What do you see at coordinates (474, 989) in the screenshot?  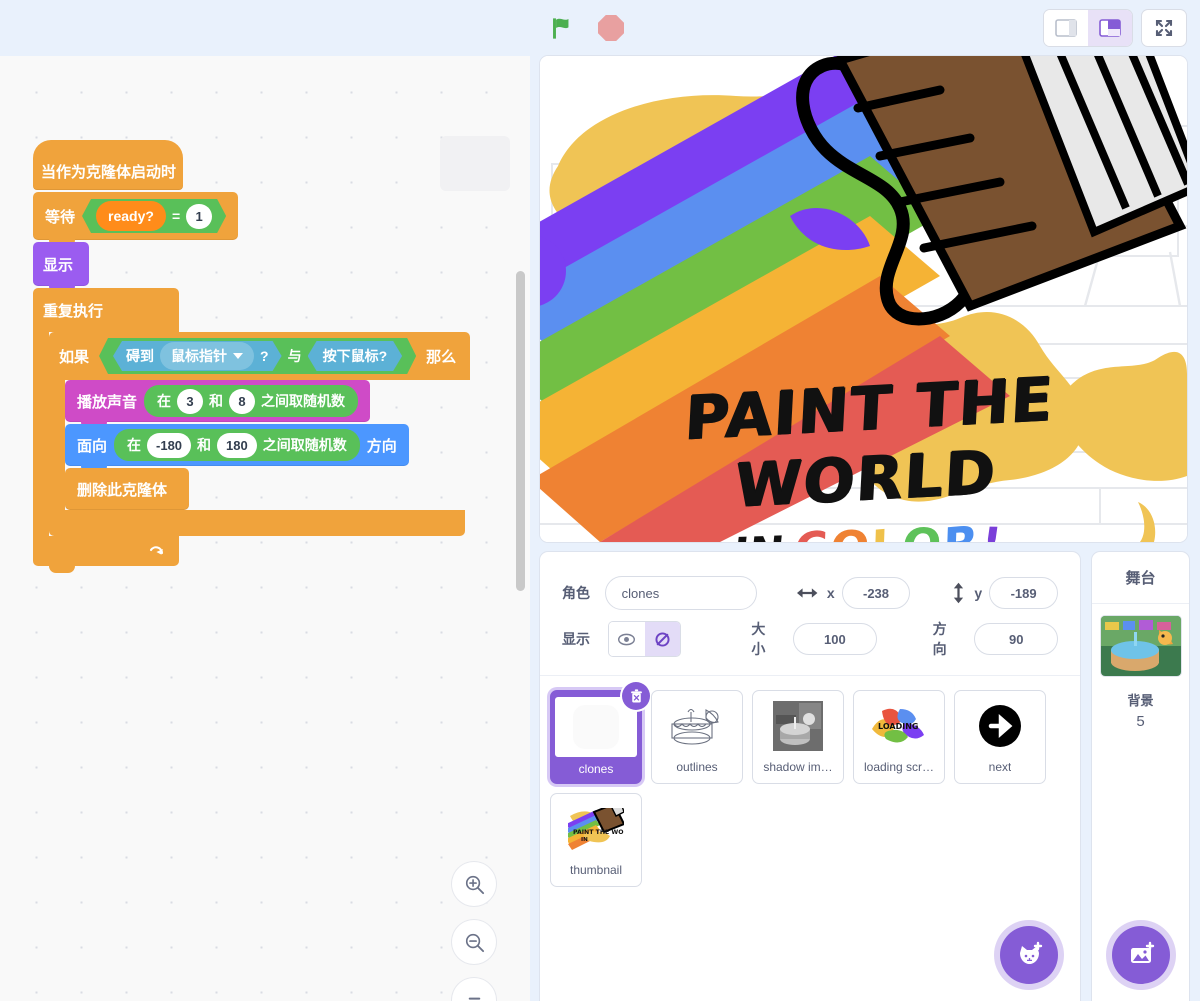 I see `zoom-reset-button` at bounding box center [474, 989].